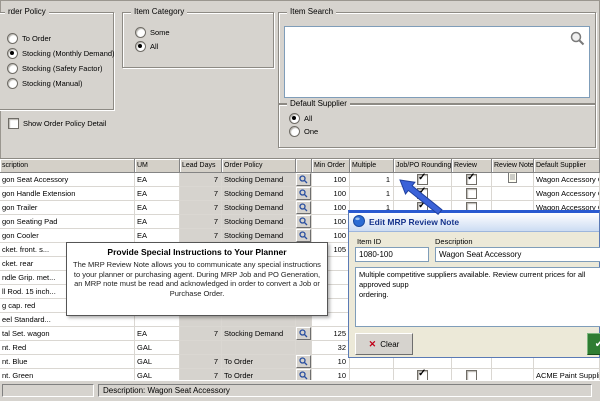 The image size is (600, 401). Describe the element at coordinates (67, 361) in the screenshot. I see `cell-description: nt. Blue` at that location.